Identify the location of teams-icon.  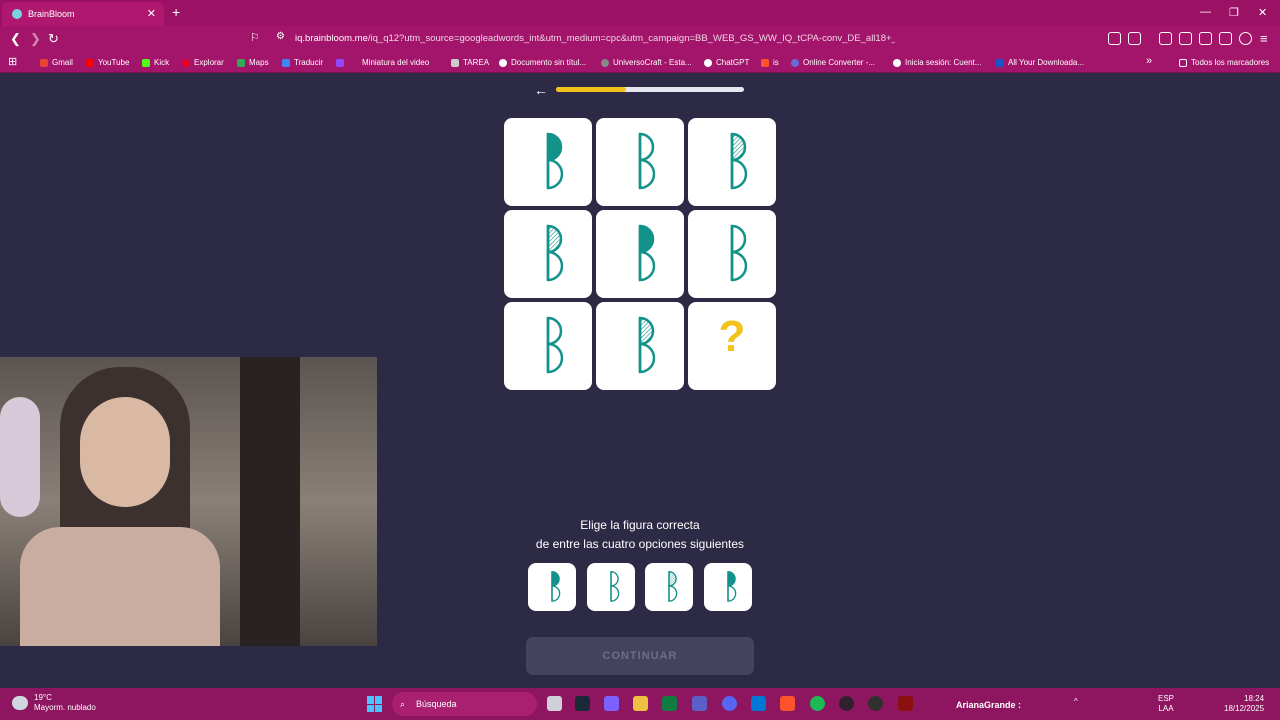
(699, 703).